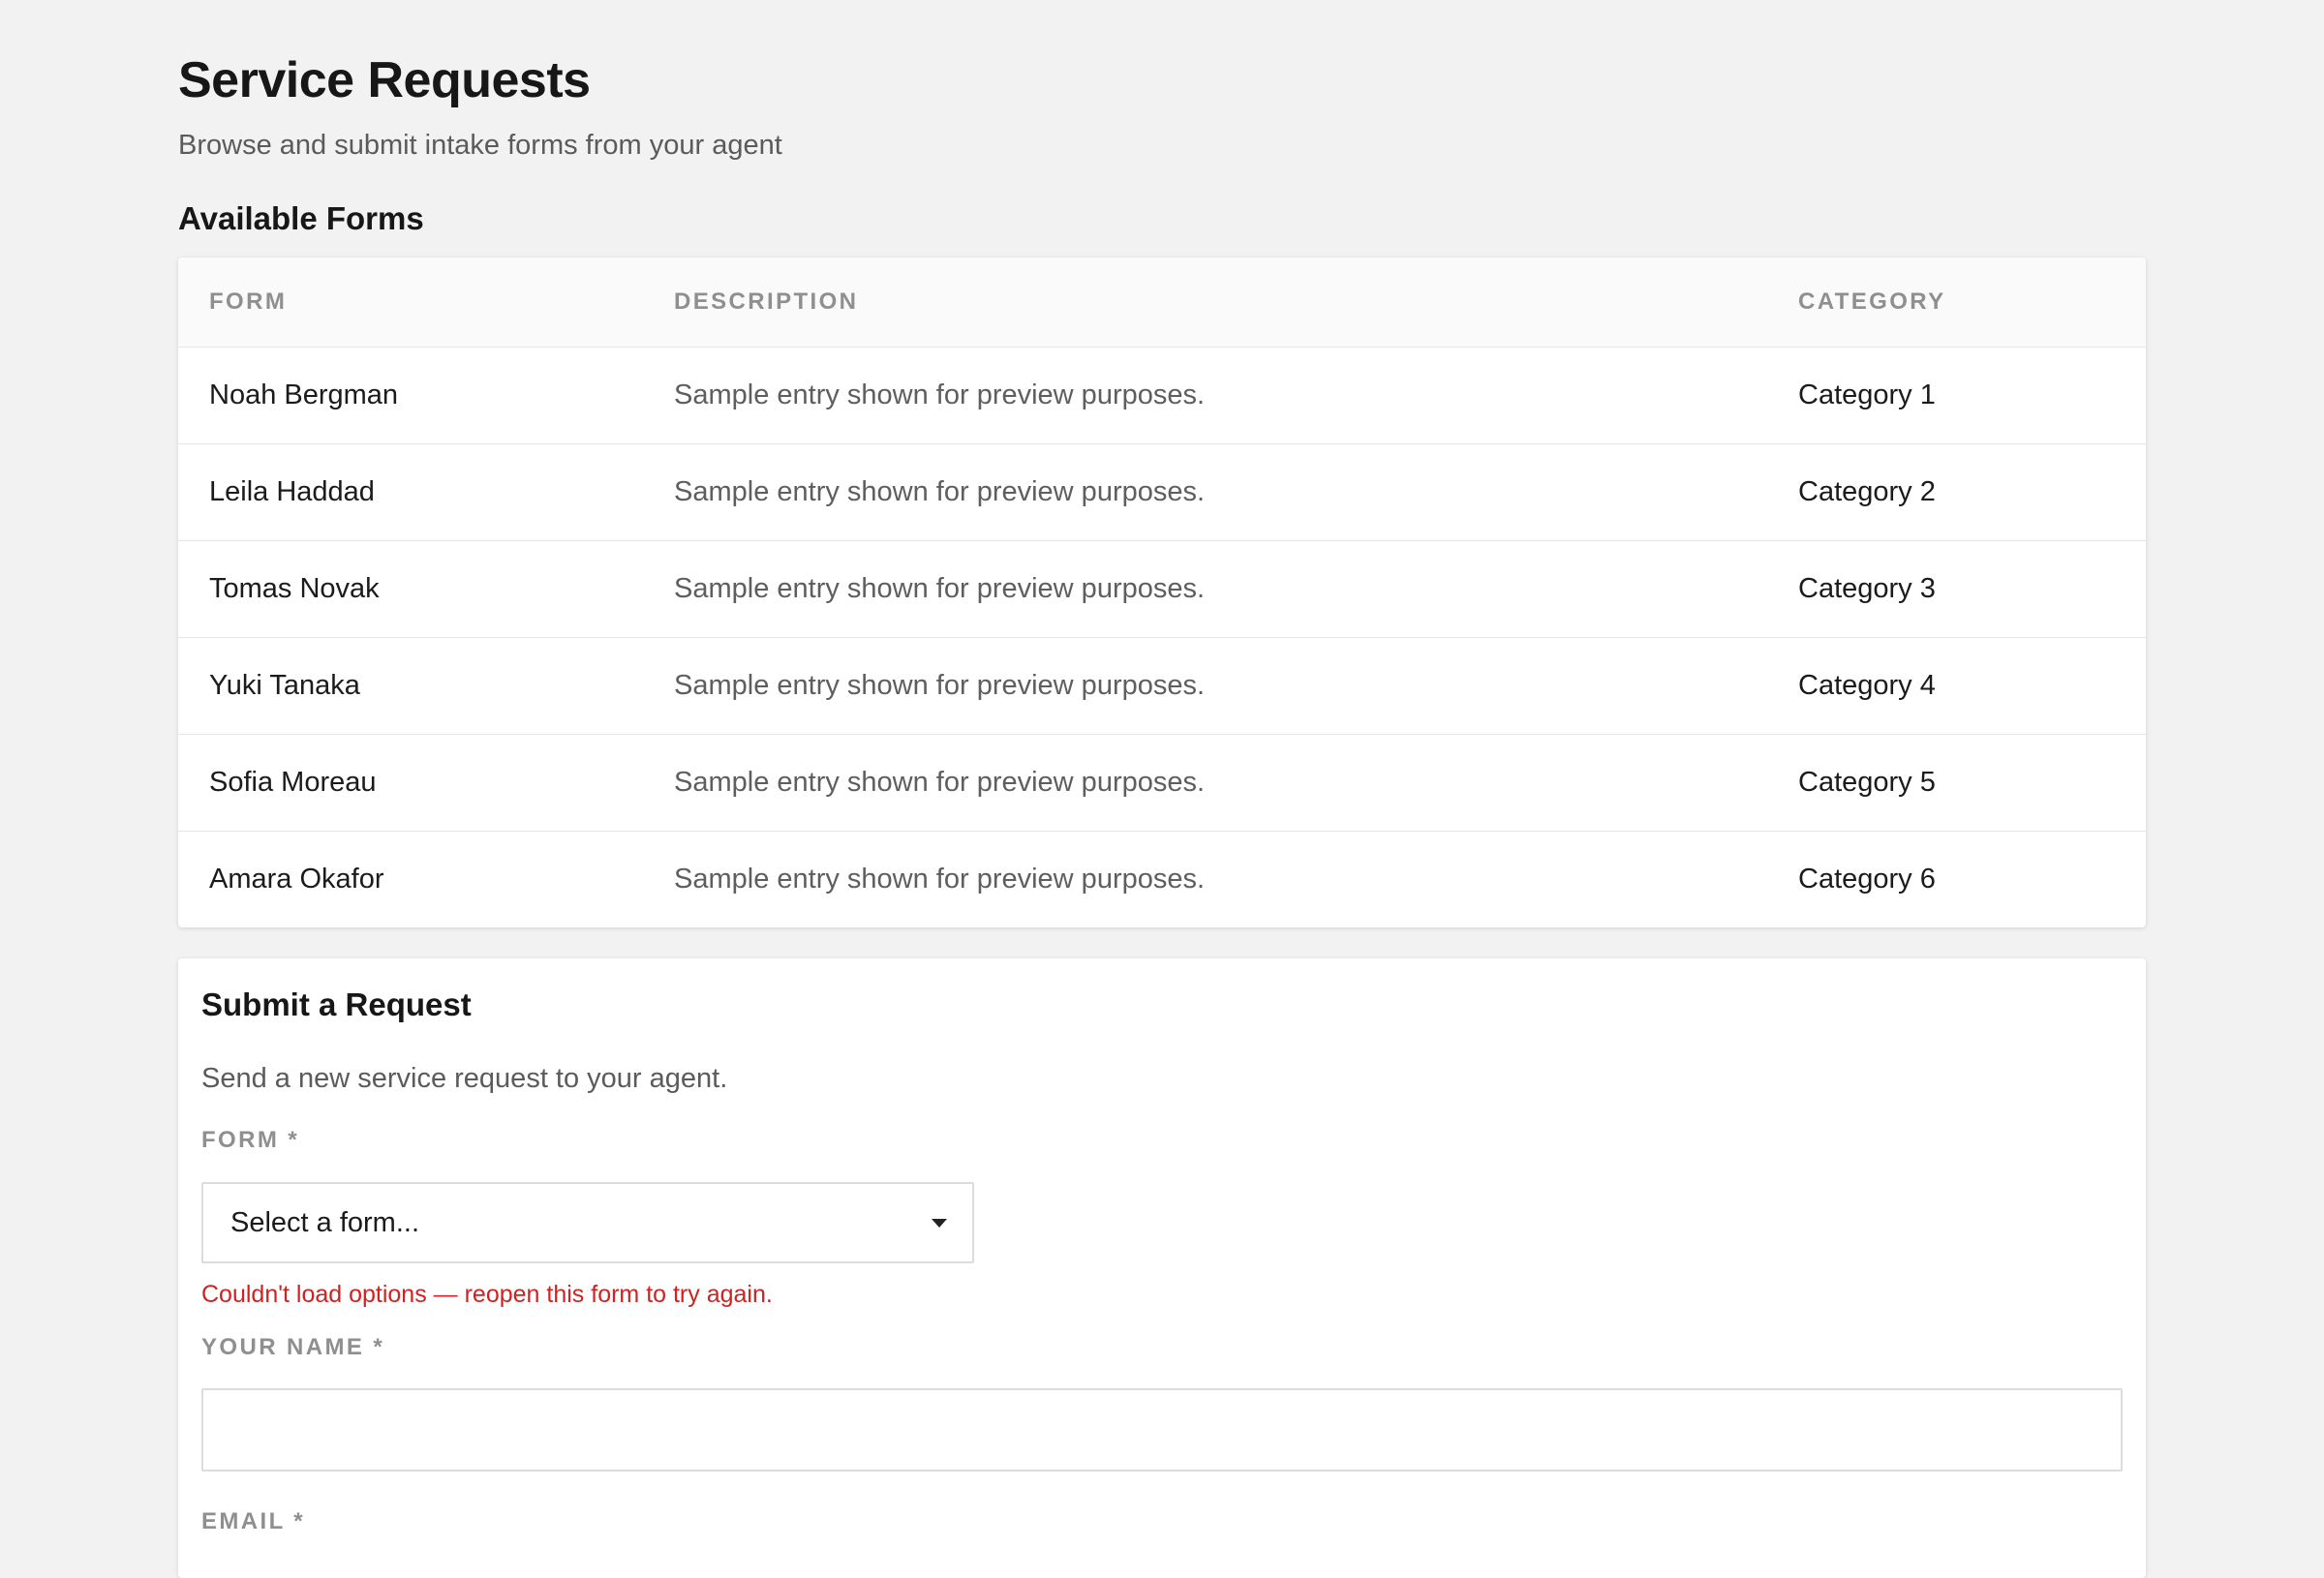 This screenshot has height=1578, width=2324. I want to click on category-cell: Category 1, so click(1867, 394).